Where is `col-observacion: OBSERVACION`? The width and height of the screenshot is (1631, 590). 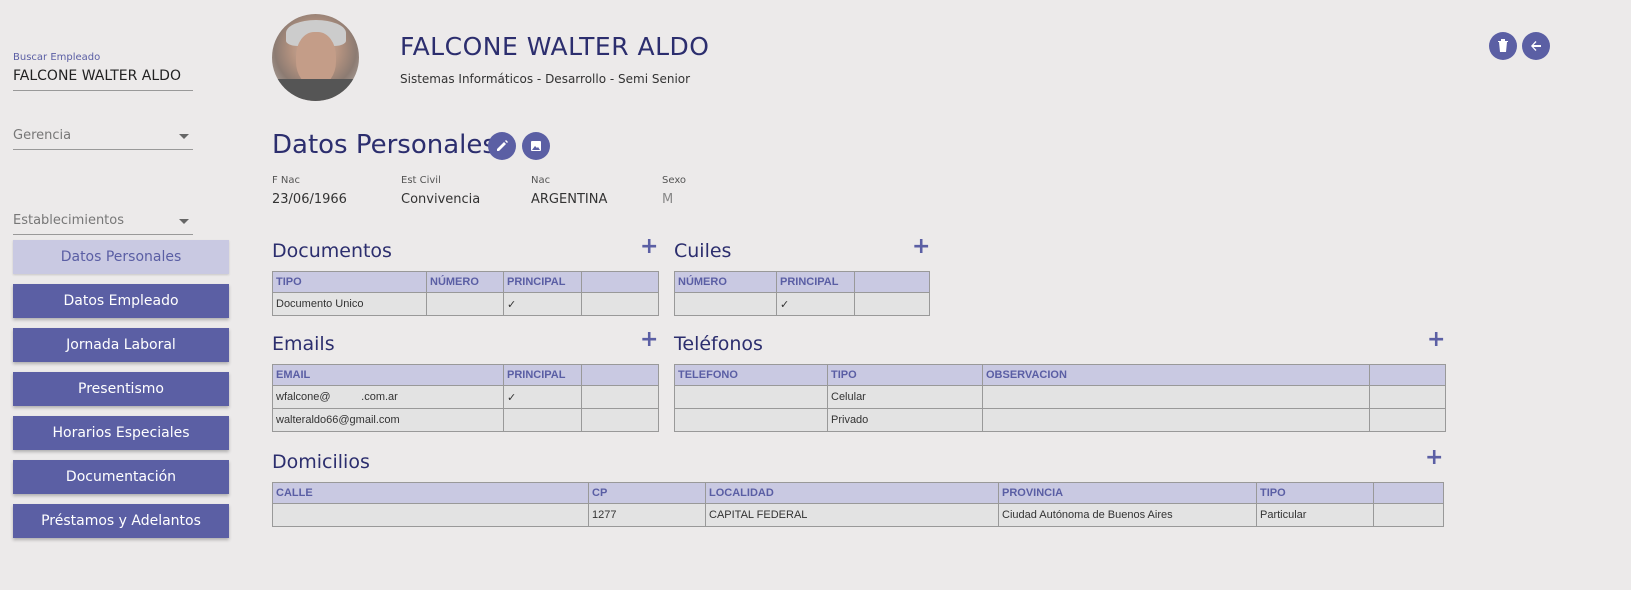
col-observacion: OBSERVACION is located at coordinates (1176, 375).